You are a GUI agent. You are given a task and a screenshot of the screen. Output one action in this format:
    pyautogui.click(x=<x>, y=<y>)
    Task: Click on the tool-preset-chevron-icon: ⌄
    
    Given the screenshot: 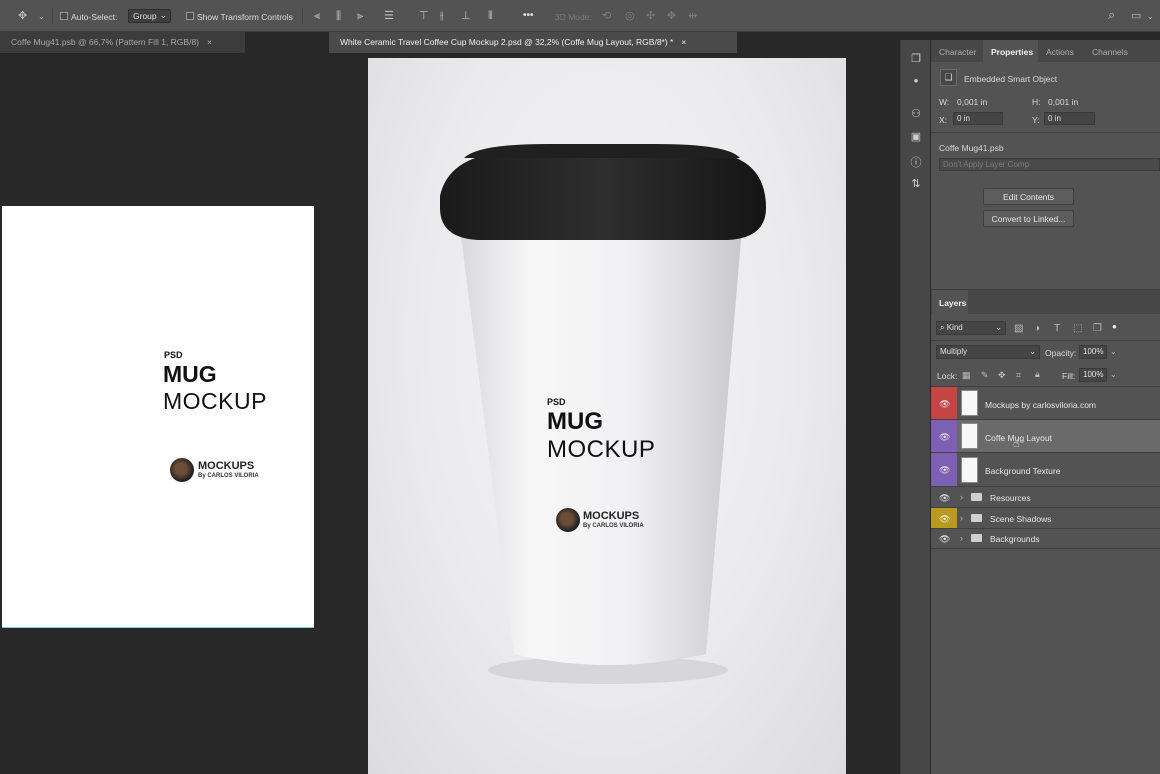 What is the action you would take?
    pyautogui.click(x=41, y=17)
    